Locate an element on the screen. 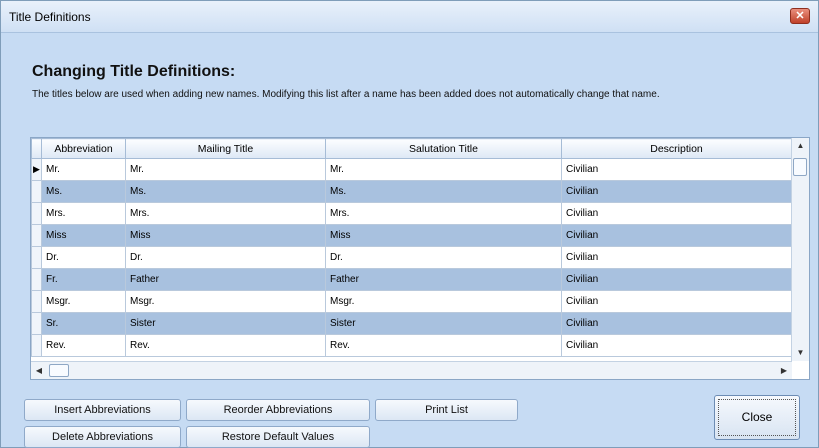 The width and height of the screenshot is (819, 448). cell-salutation-title: Mrs. is located at coordinates (443, 213).